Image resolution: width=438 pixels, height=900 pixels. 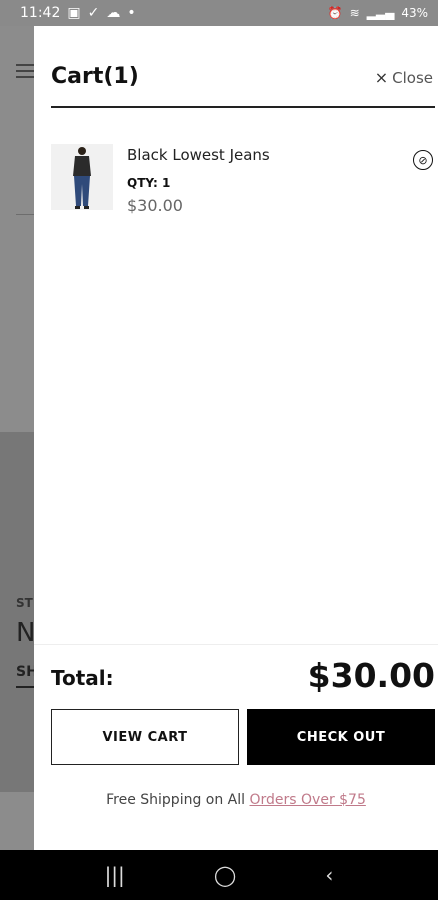 I want to click on alarm-icon: ⏰, so click(x=335, y=13).